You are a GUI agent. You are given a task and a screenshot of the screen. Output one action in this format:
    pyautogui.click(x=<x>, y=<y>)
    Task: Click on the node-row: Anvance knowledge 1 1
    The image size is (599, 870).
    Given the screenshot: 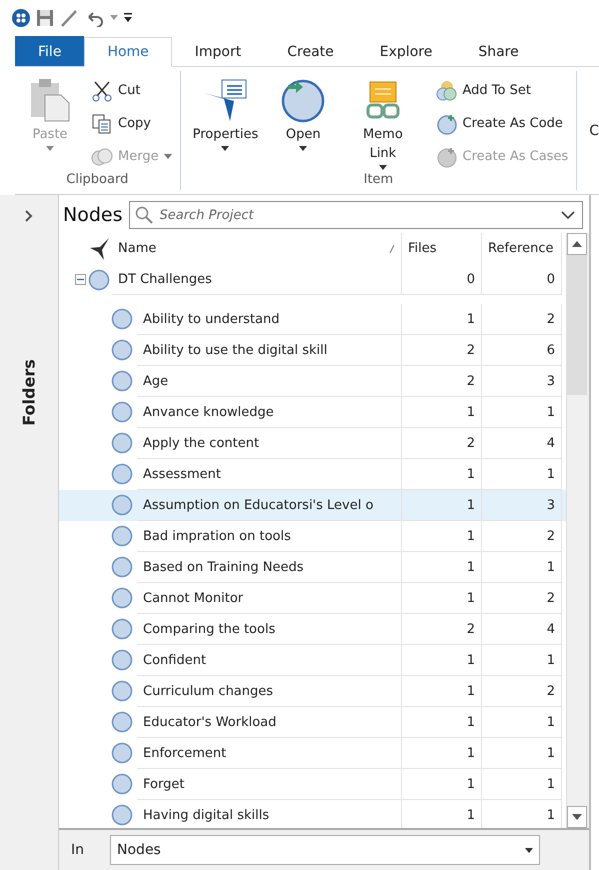 What is the action you would take?
    pyautogui.click(x=312, y=412)
    